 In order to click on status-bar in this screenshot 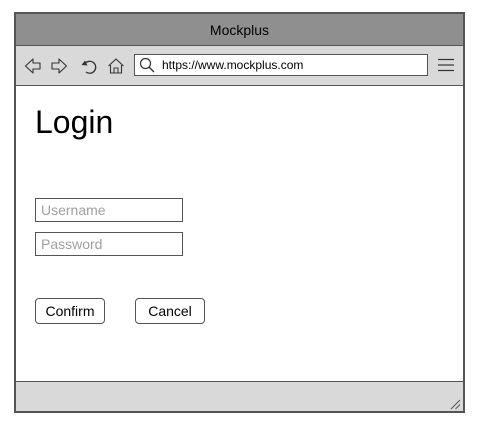, I will do `click(239, 396)`.